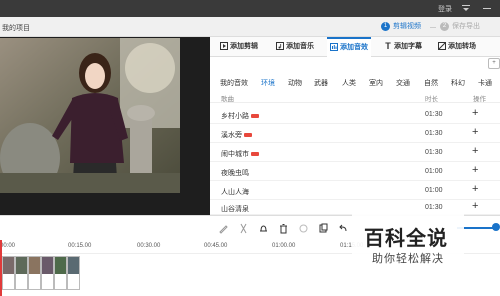 This screenshot has width=500, height=296. Describe the element at coordinates (321, 83) in the screenshot. I see `category-weapon: 武器` at that location.